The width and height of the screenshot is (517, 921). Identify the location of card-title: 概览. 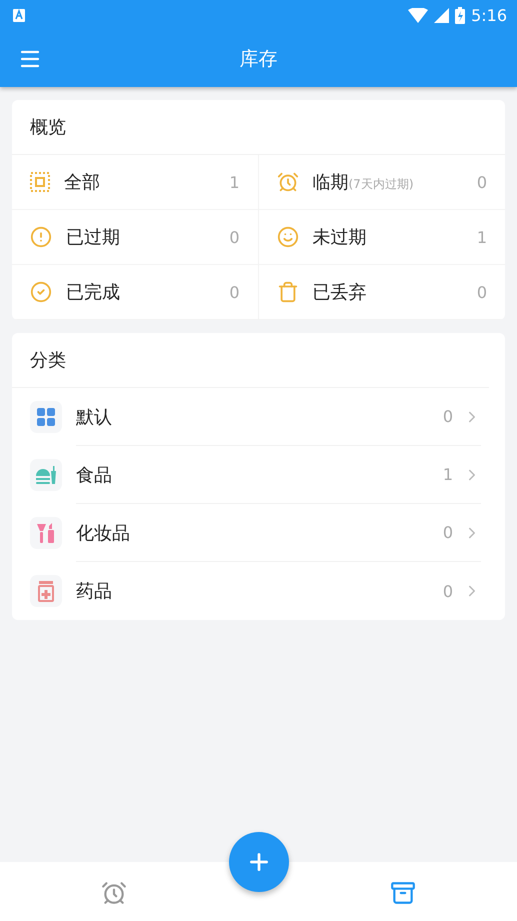
(258, 127).